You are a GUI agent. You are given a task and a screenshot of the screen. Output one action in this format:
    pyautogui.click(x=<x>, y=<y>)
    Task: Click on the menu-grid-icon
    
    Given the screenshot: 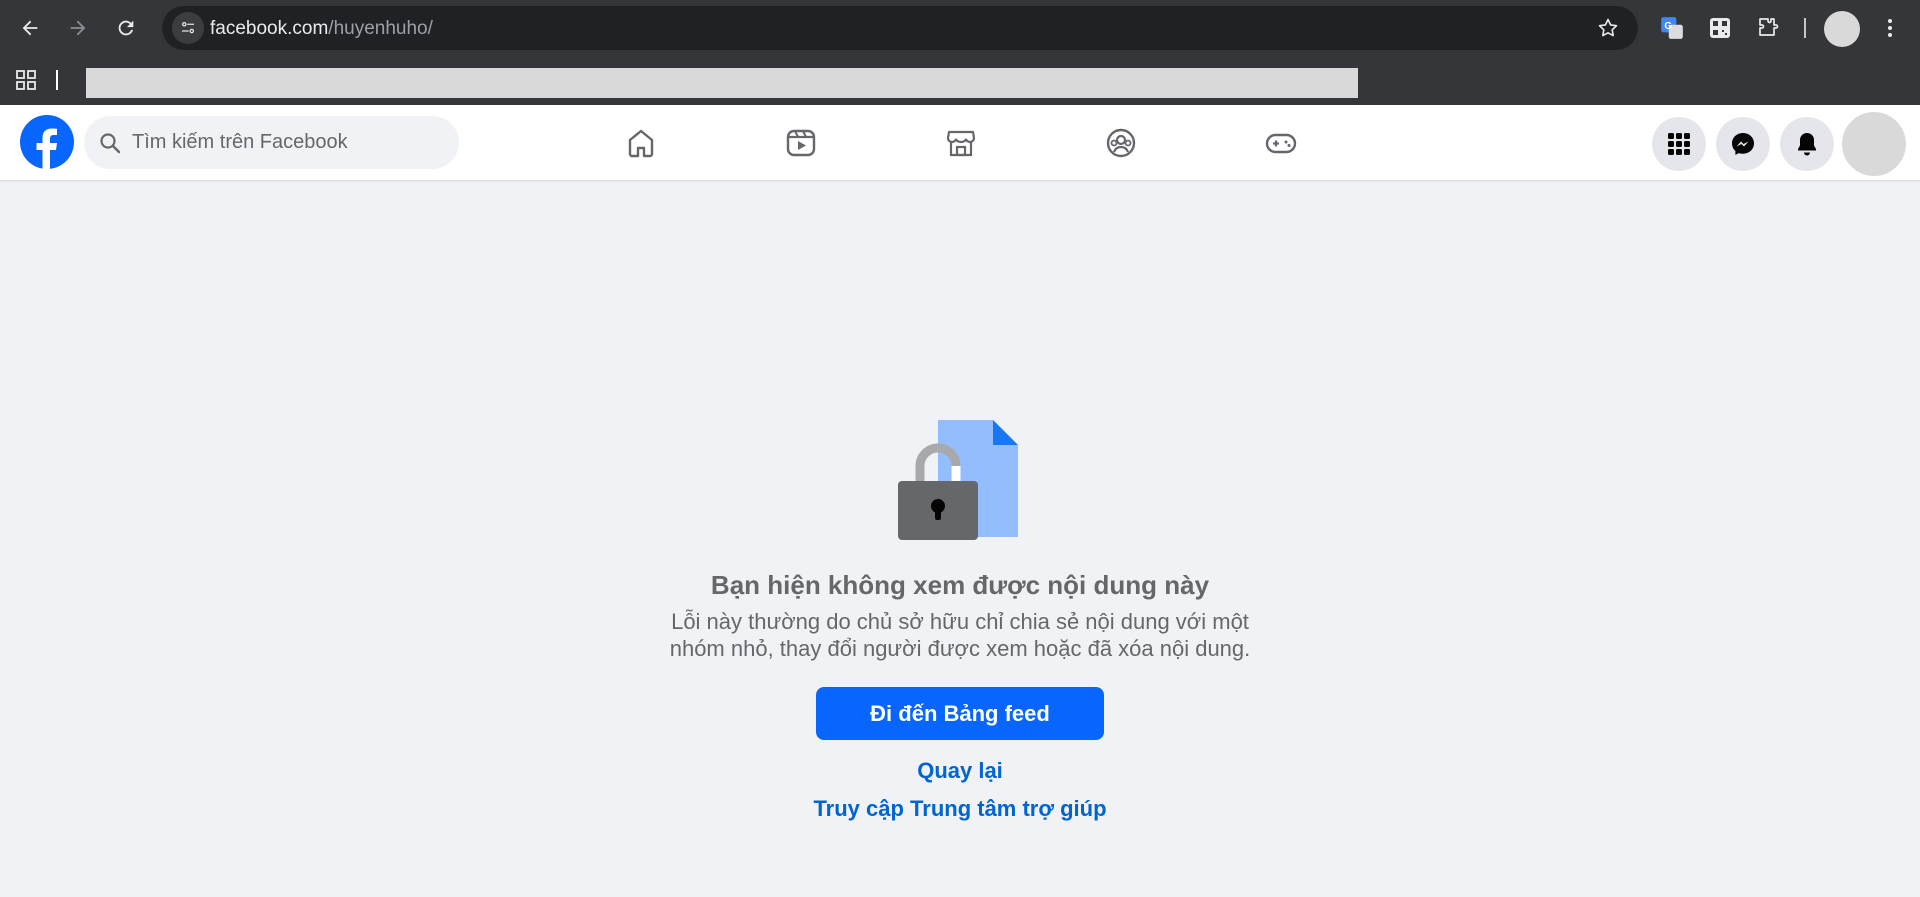 What is the action you would take?
    pyautogui.click(x=1679, y=144)
    